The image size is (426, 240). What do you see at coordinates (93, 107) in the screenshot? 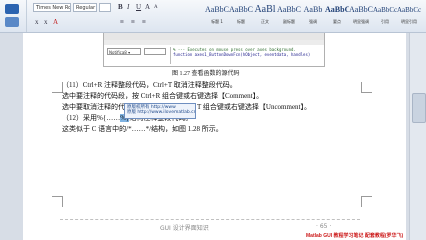
I see `paragraph-text: 选中要取消注释的代` at bounding box center [93, 107].